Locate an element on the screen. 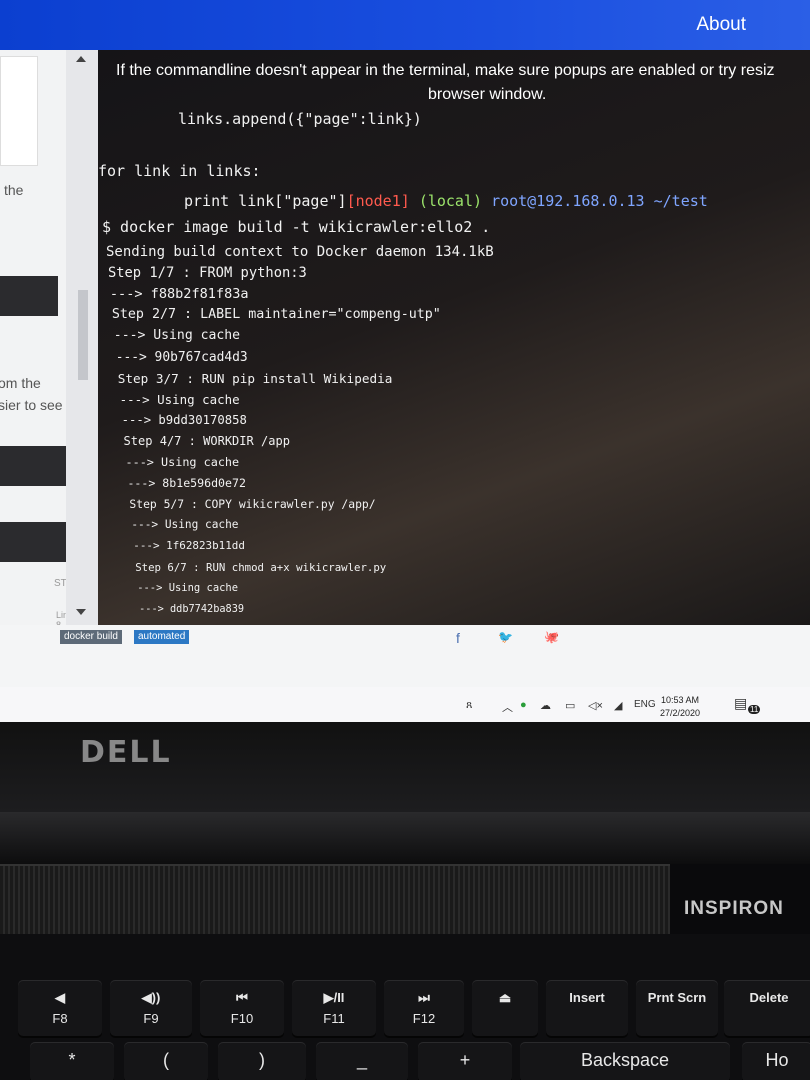 This screenshot has height=1080, width=810. clock-time: 10:53 AM is located at coordinates (680, 700).